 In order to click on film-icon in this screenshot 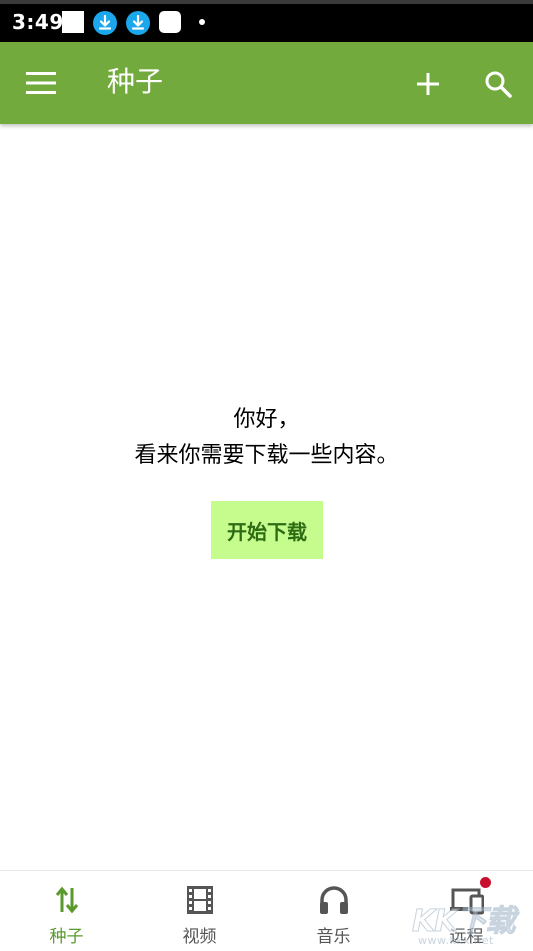, I will do `click(199, 902)`.